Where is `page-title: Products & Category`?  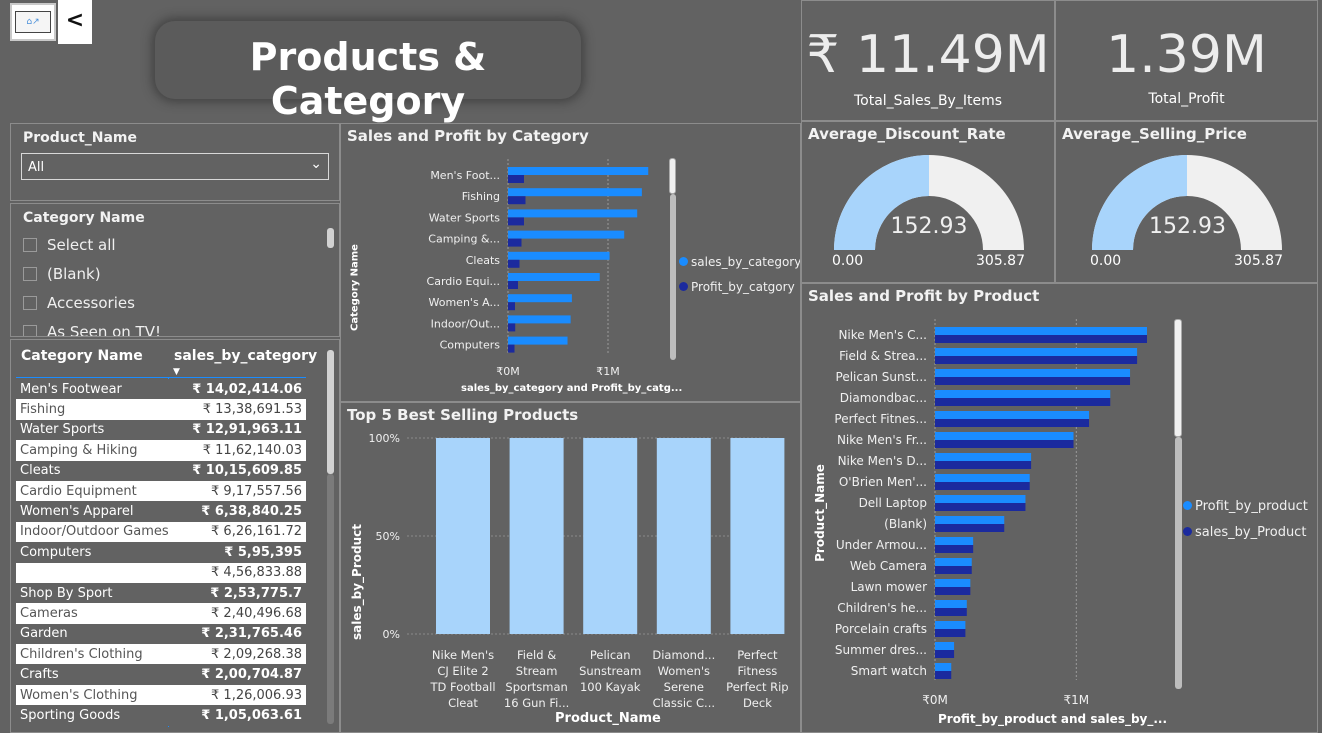
page-title: Products & Category is located at coordinates (368, 79).